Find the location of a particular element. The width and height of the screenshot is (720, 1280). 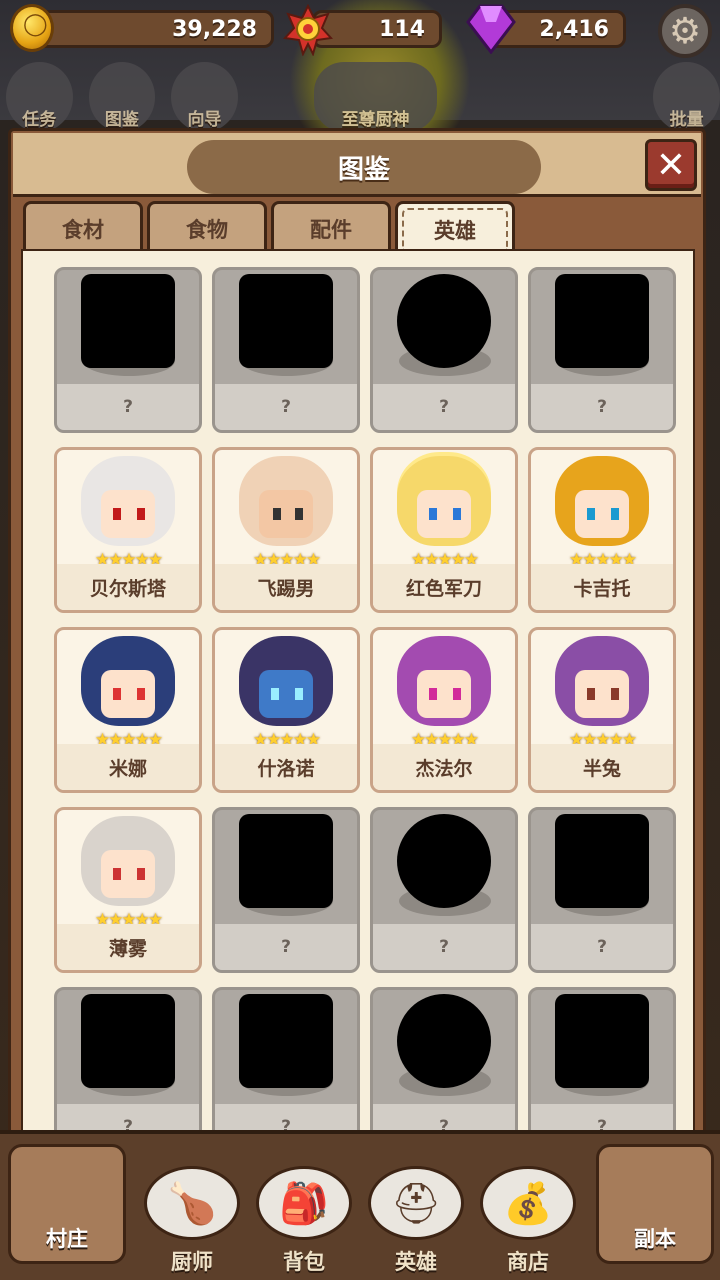

bg-label: 任务 is located at coordinates (39, 120).